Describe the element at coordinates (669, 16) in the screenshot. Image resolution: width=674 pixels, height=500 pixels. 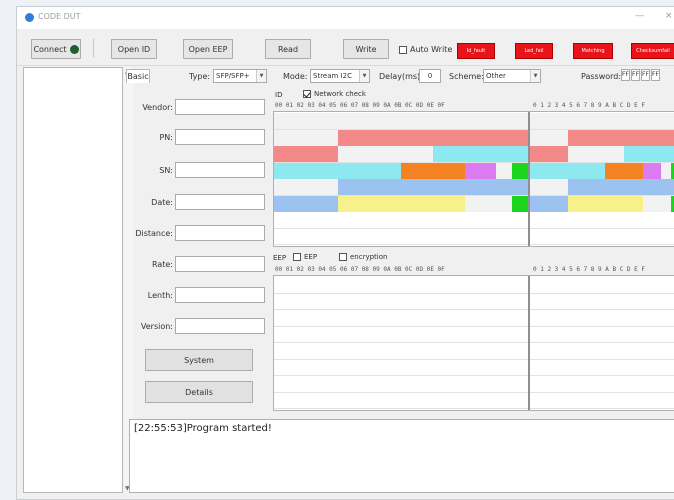
I see `close-button: ×` at that location.